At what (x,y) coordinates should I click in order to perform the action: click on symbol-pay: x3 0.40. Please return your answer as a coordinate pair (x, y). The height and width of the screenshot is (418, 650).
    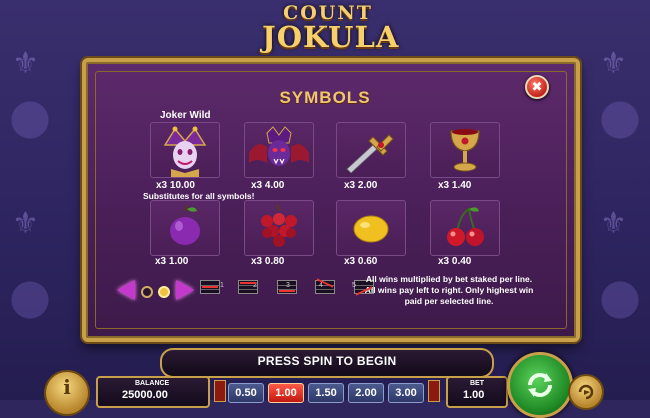
    Looking at the image, I should click on (455, 261).